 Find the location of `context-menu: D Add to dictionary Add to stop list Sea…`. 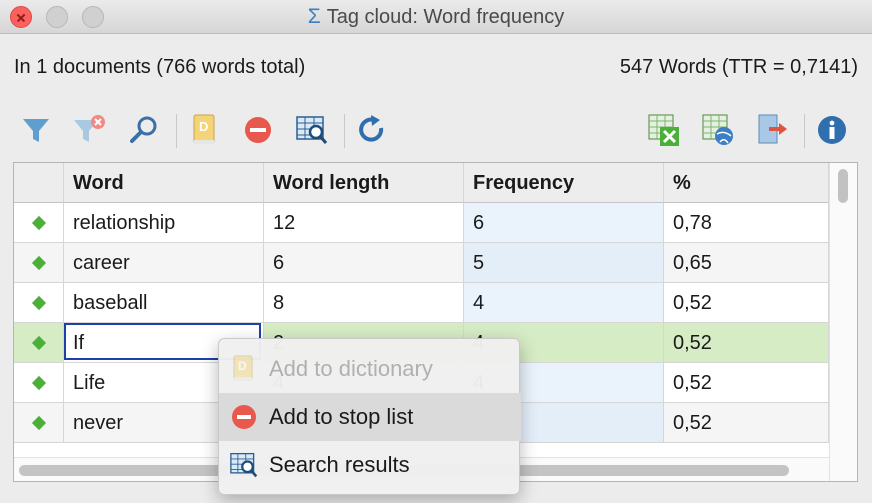

context-menu: D Add to dictionary Add to stop list Sea… is located at coordinates (369, 416).